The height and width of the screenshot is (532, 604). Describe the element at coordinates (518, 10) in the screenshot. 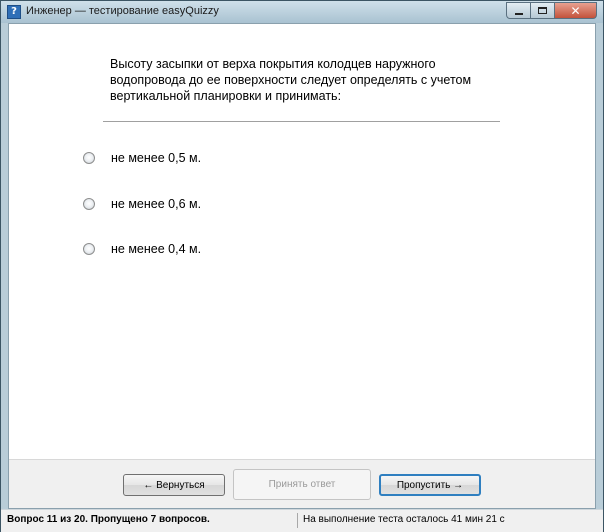

I see `minimize-button` at that location.